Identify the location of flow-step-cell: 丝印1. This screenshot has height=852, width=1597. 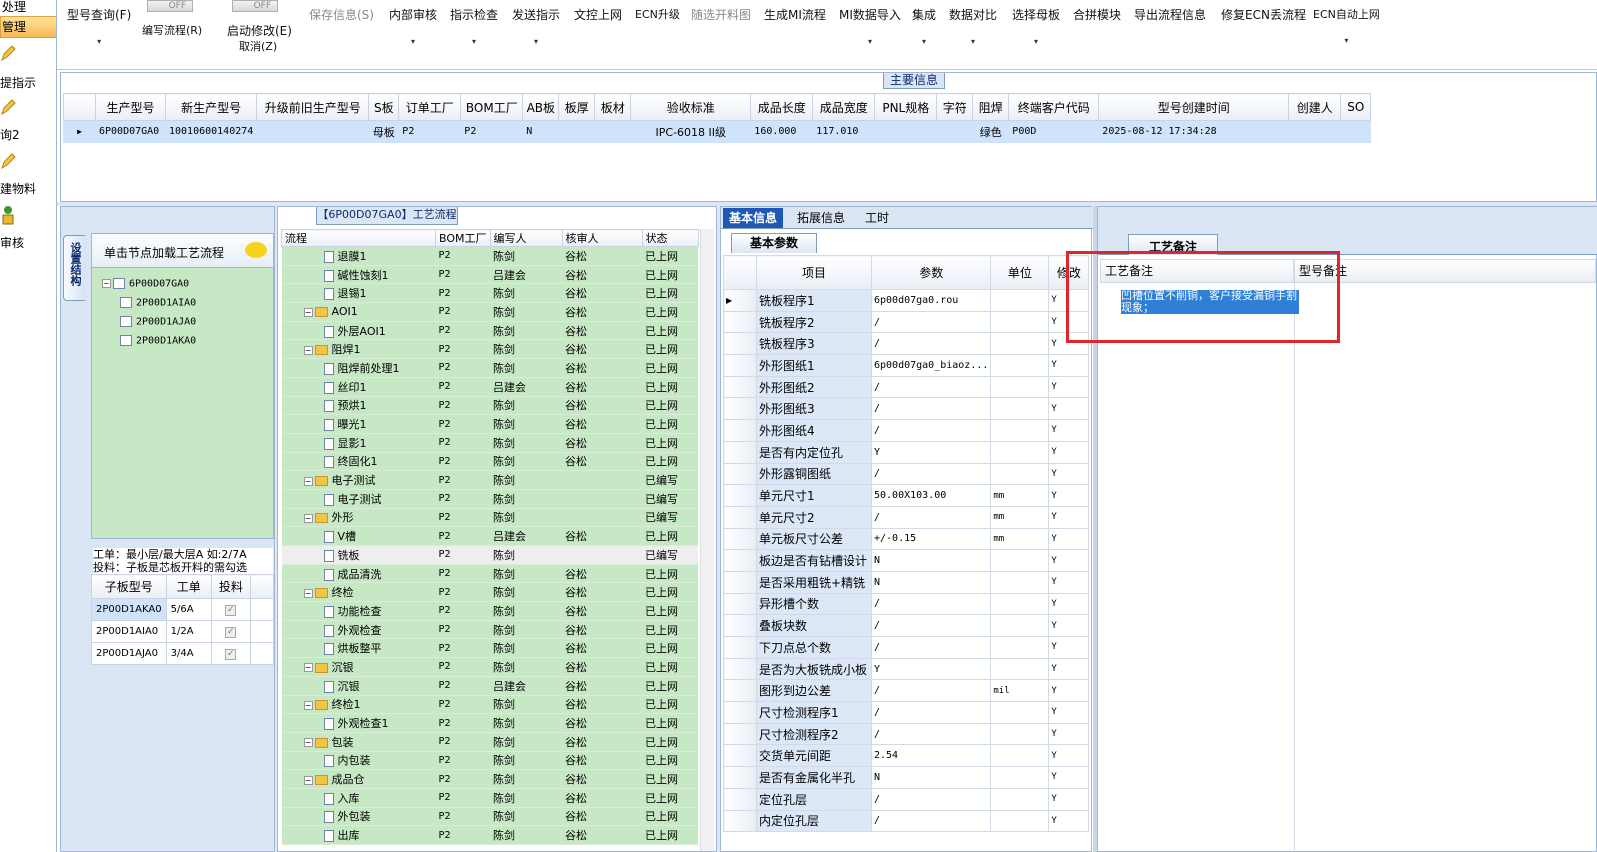
(358, 387).